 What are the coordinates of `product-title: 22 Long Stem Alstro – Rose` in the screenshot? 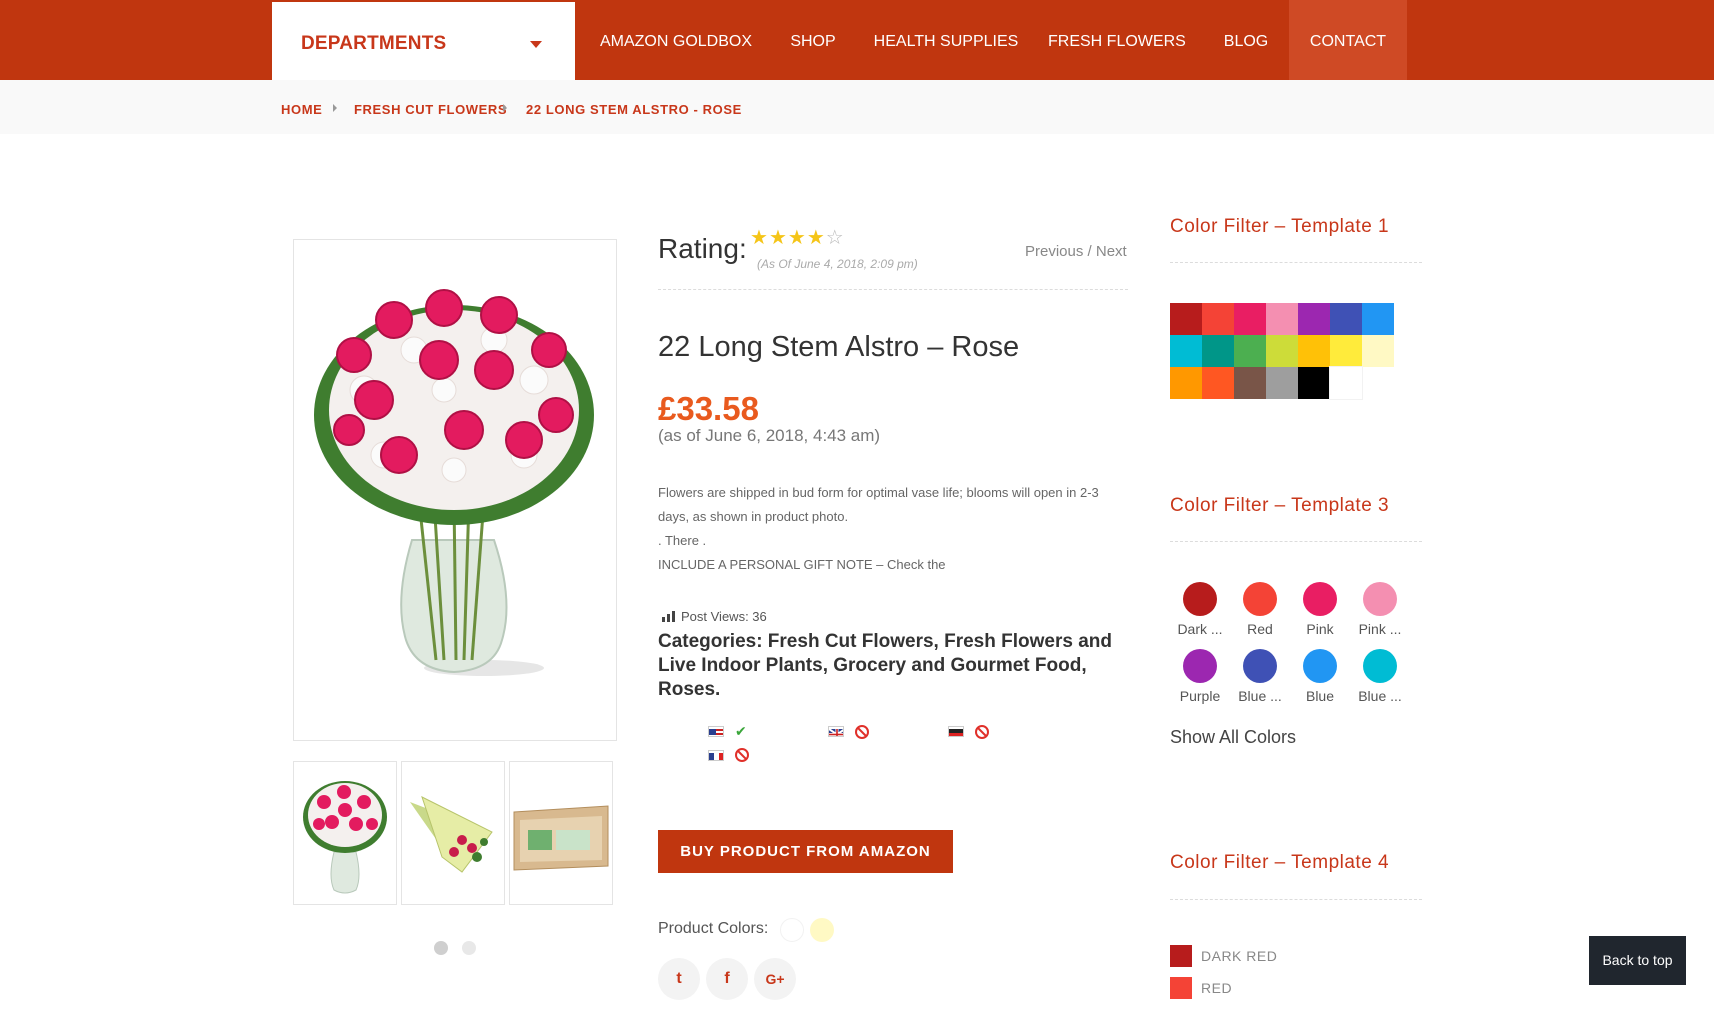 It's located at (839, 347).